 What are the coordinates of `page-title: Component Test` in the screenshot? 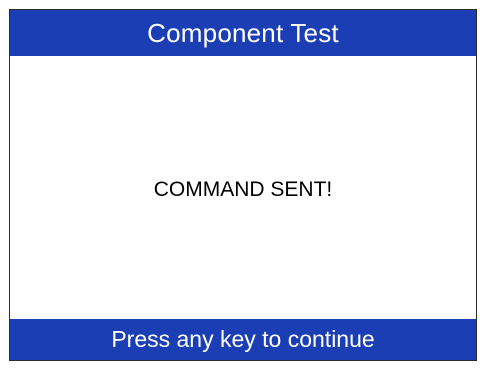 It's located at (243, 33).